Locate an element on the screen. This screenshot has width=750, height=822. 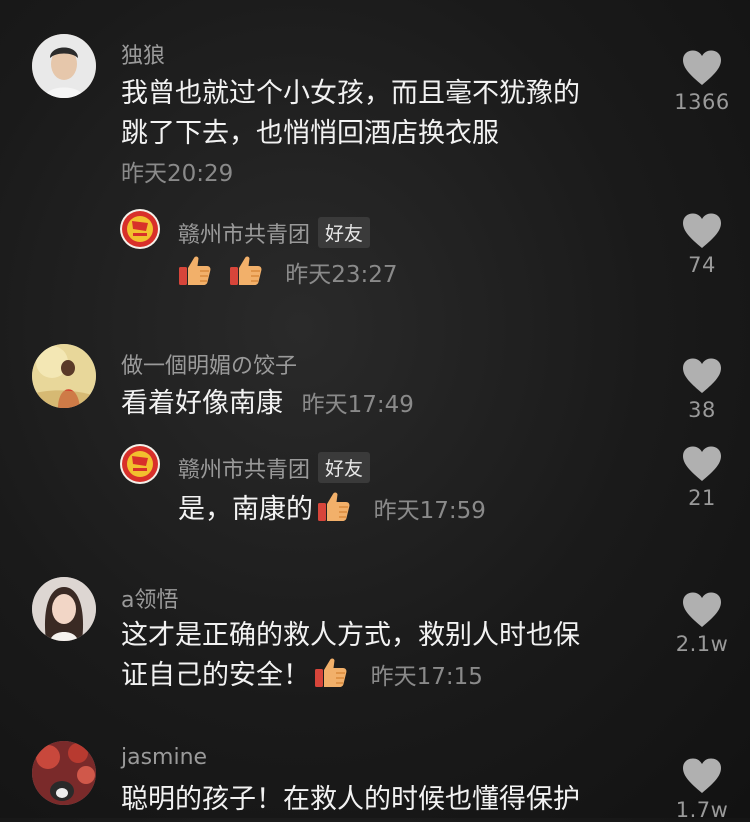
comment-text: 这才是正确的救人方式，救别人时也保 证自己的安全！ 昨天17:15 is located at coordinates (391, 656).